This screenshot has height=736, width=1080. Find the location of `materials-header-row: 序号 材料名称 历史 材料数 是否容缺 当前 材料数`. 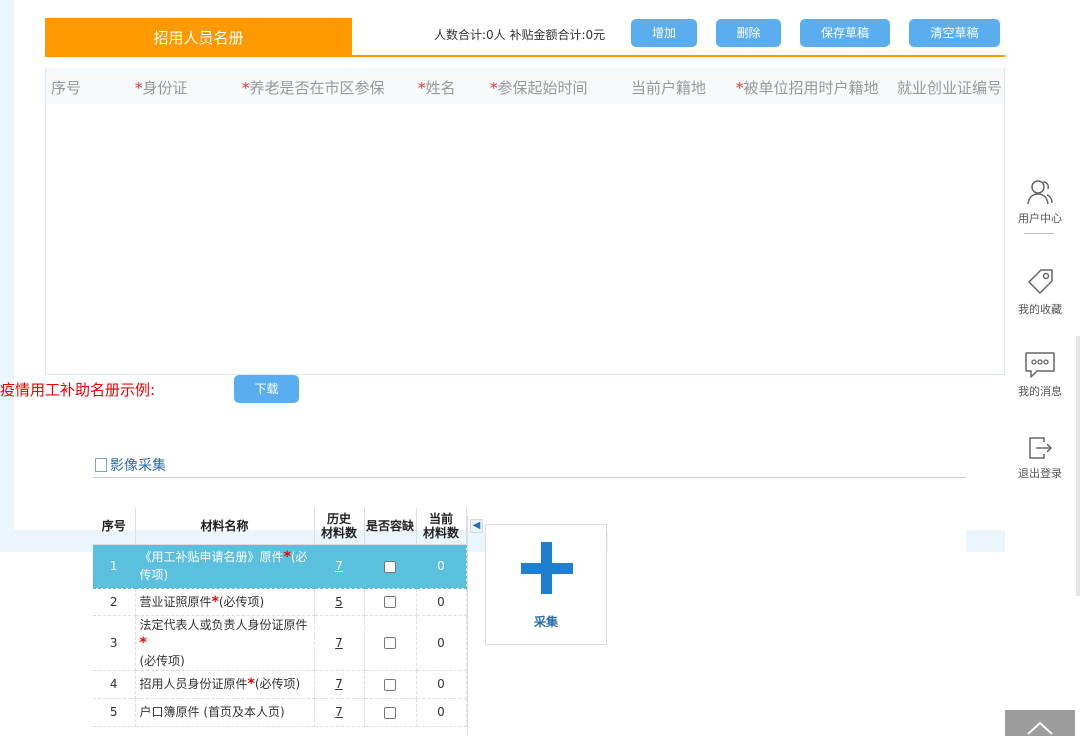

materials-header-row: 序号 材料名称 历史 材料数 是否容缺 当前 材料数 is located at coordinates (280, 526).